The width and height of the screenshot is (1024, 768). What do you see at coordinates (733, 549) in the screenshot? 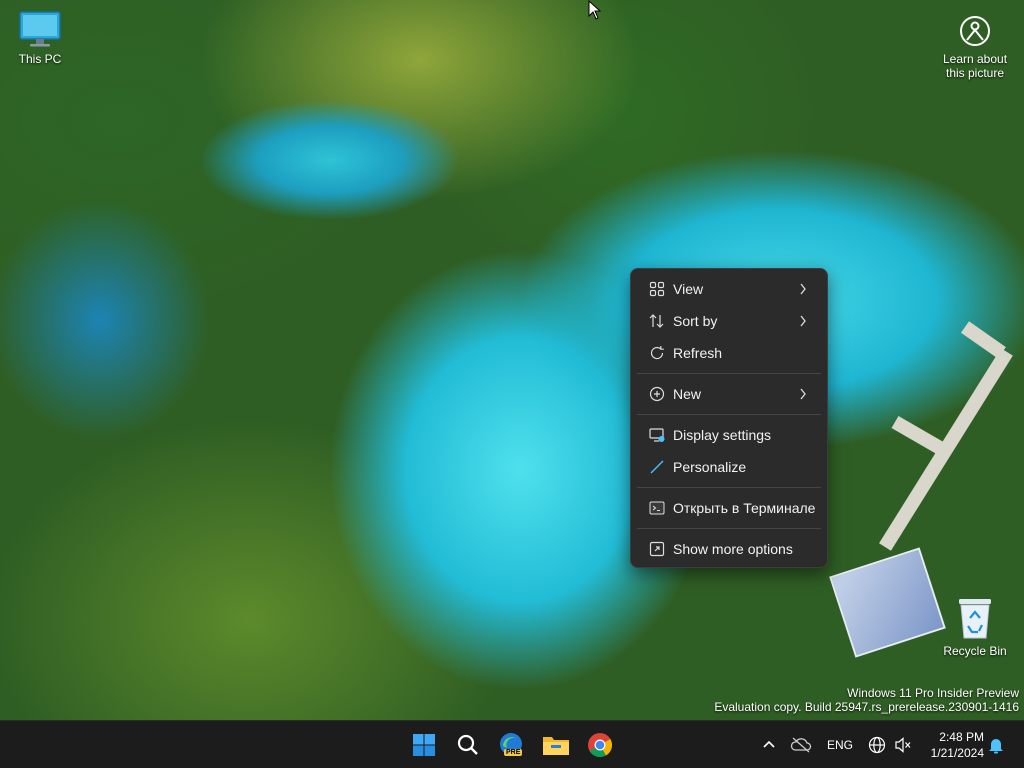
I see `menu-item-label: Show more options` at bounding box center [733, 549].